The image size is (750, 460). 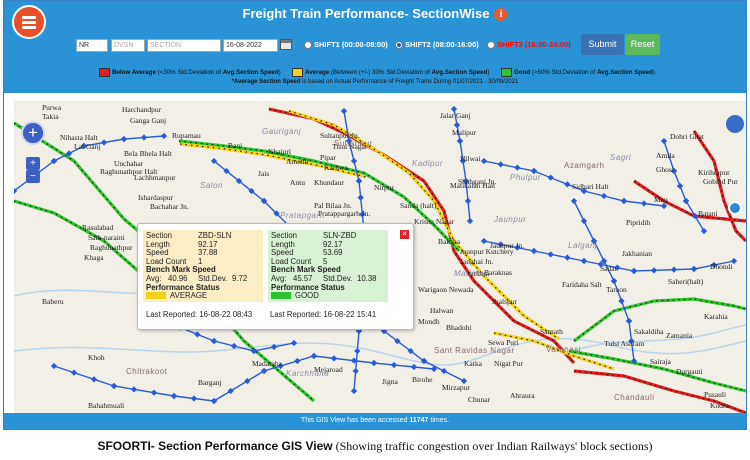 I want to click on last-reported-label: Last Reported:, so click(x=296, y=314).